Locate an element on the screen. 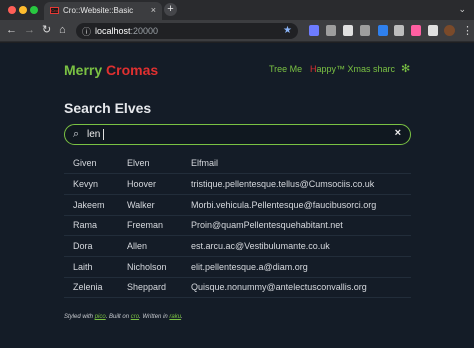 The height and width of the screenshot is (348, 474). column-header-elven: Elven is located at coordinates (159, 164).